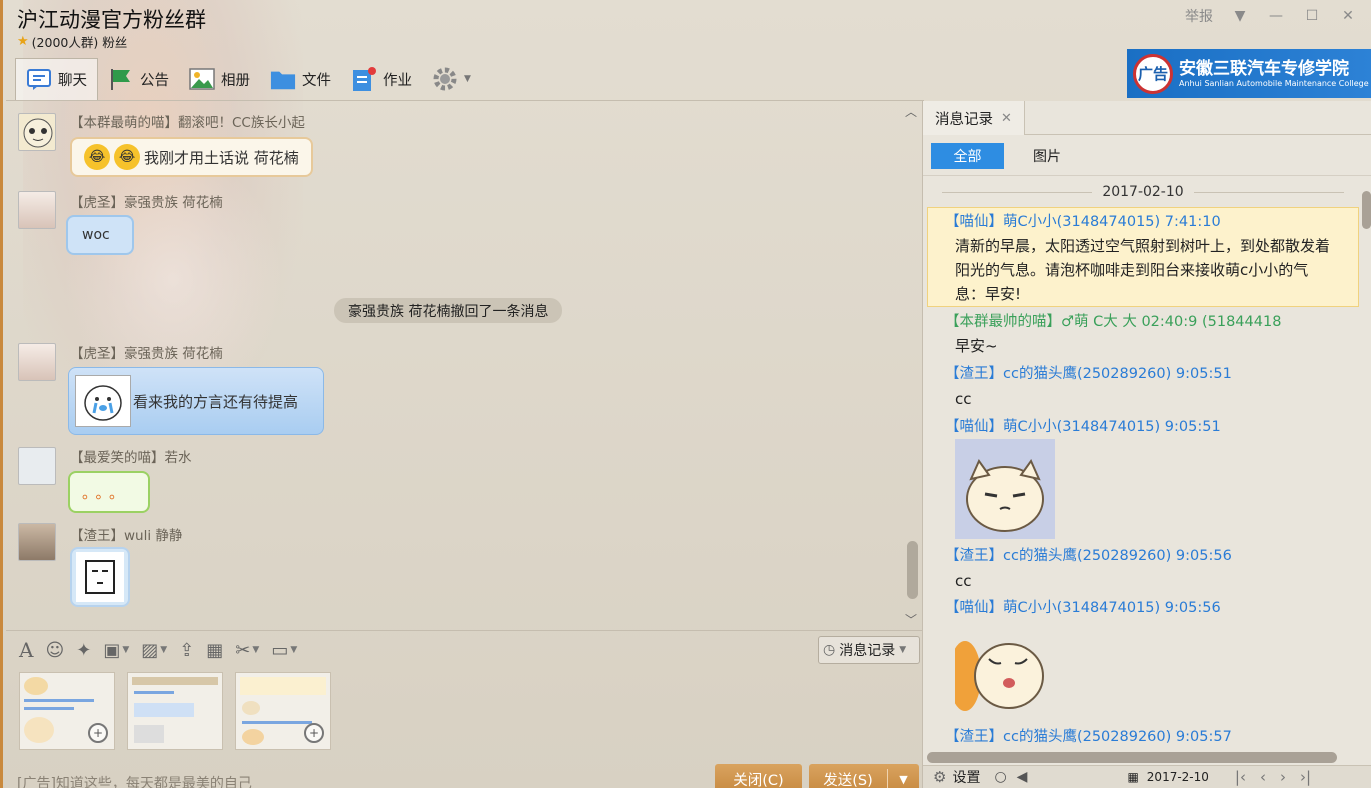  I want to click on folder-icon, so click(283, 79).